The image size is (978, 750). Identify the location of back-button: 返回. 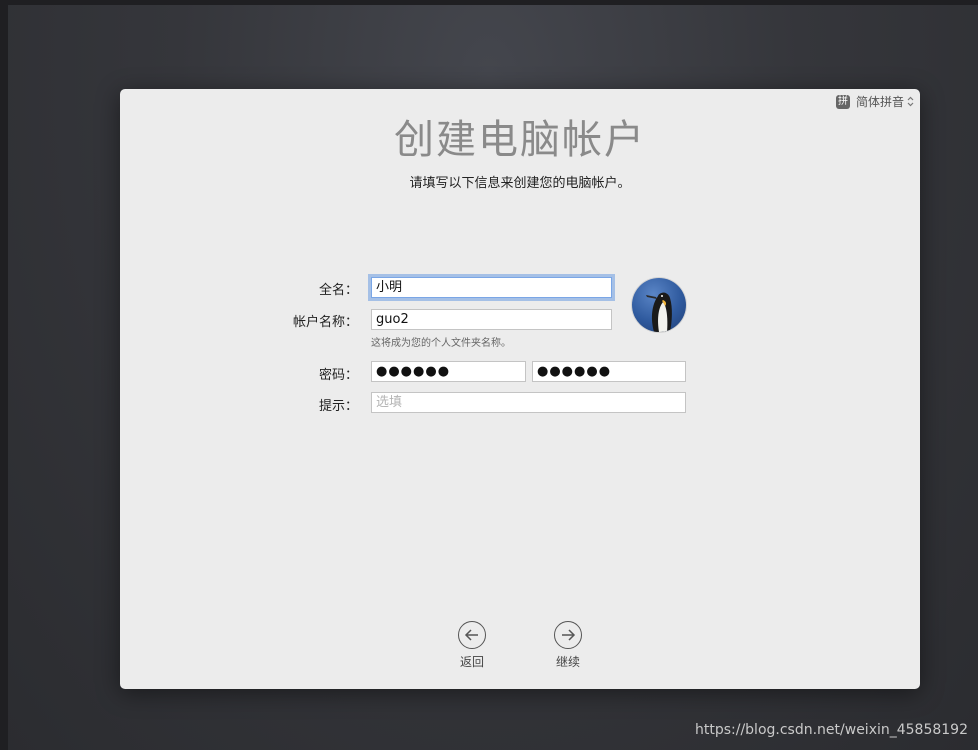
(472, 645).